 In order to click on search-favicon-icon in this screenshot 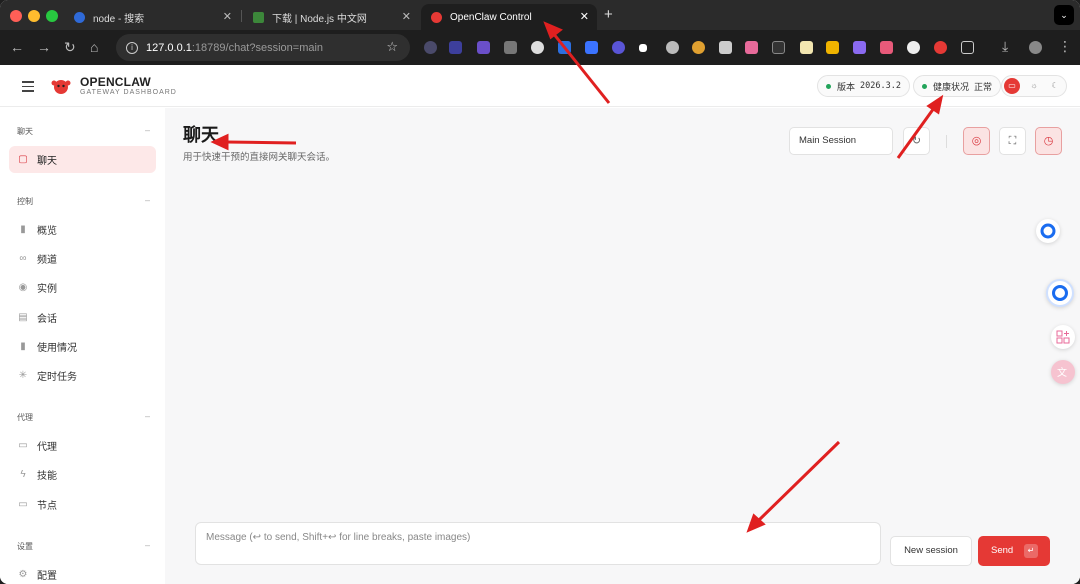, I will do `click(79, 17)`.